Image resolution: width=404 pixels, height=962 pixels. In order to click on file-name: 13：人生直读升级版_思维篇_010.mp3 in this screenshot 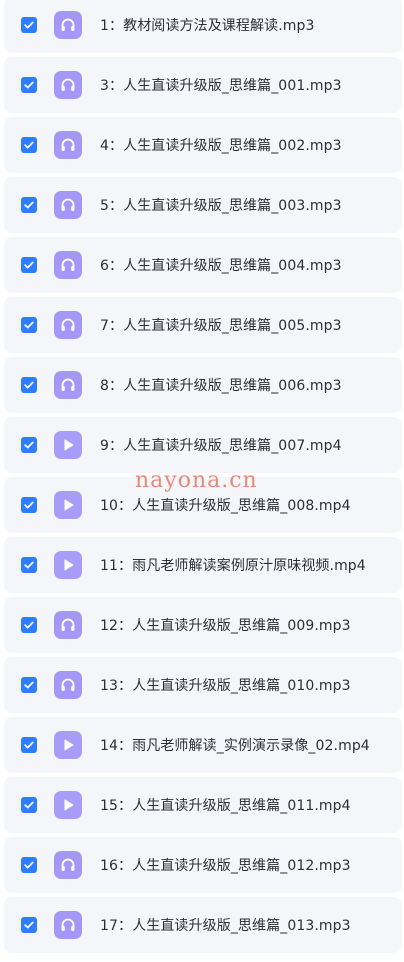, I will do `click(225, 686)`.